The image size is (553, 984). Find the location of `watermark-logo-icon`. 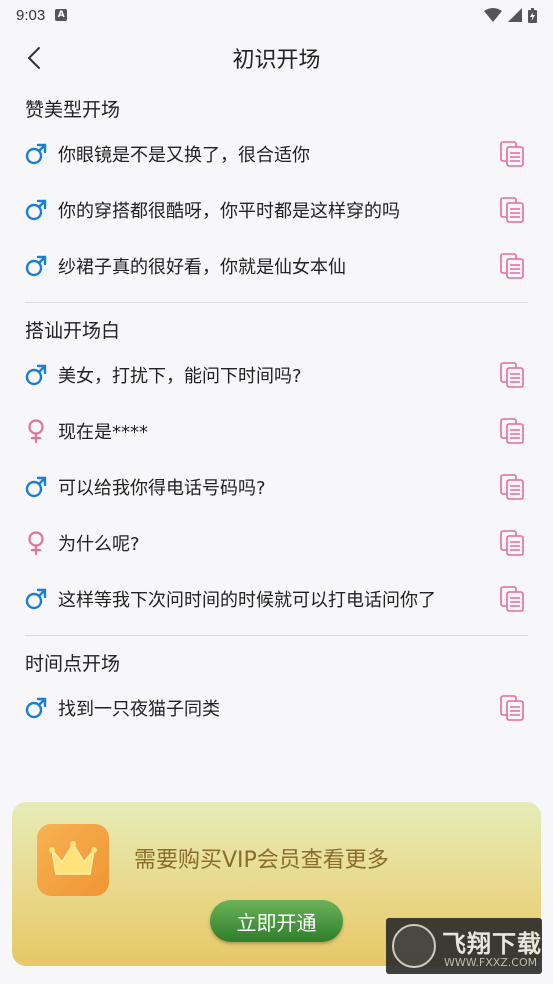

watermark-logo-icon is located at coordinates (414, 946).